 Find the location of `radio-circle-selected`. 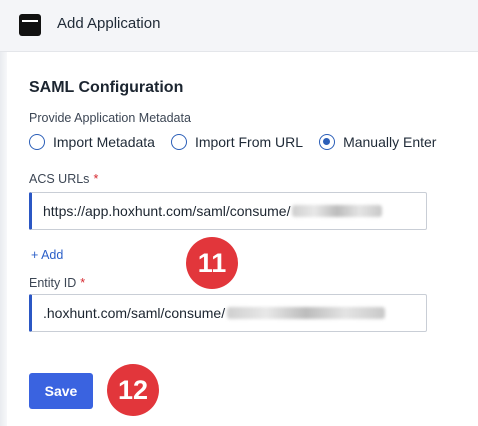

radio-circle-selected is located at coordinates (327, 142).